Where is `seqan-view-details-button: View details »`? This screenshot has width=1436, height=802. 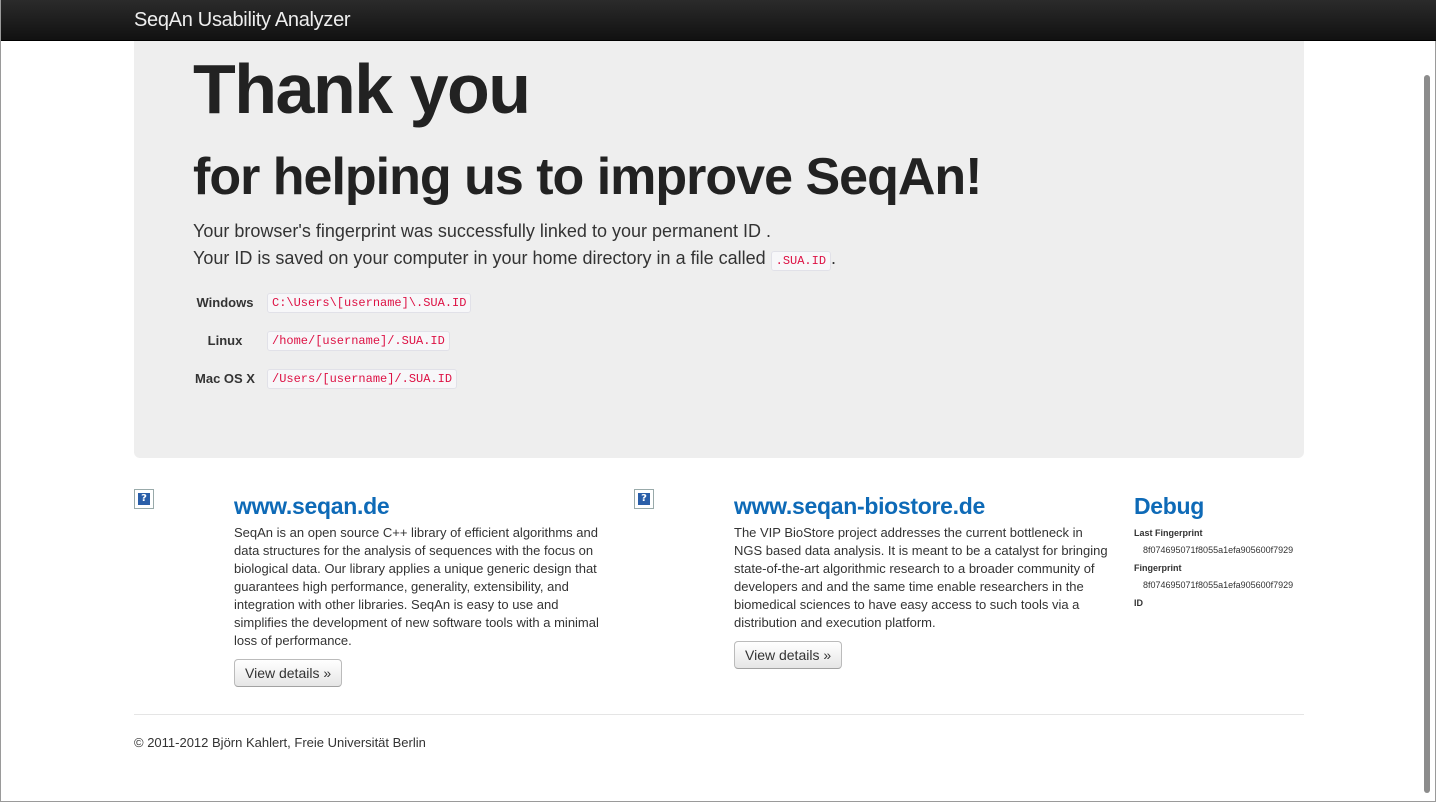
seqan-view-details-button: View details » is located at coordinates (288, 673).